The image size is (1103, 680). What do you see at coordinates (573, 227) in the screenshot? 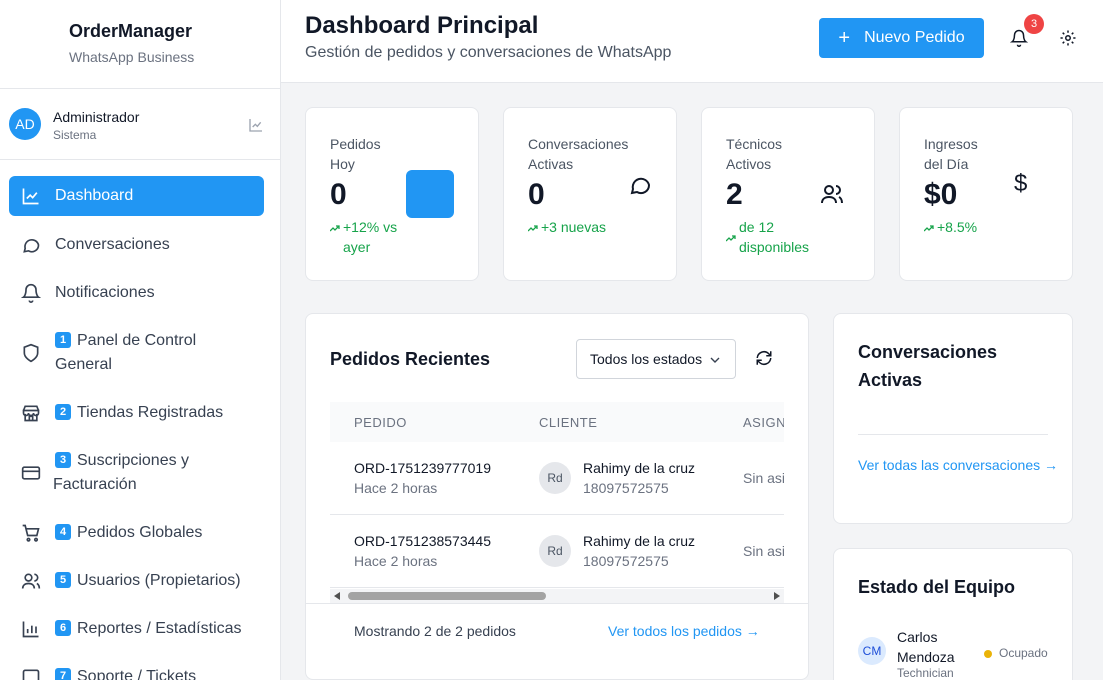
I see `stat-trend-text: +3 nuevas` at bounding box center [573, 227].